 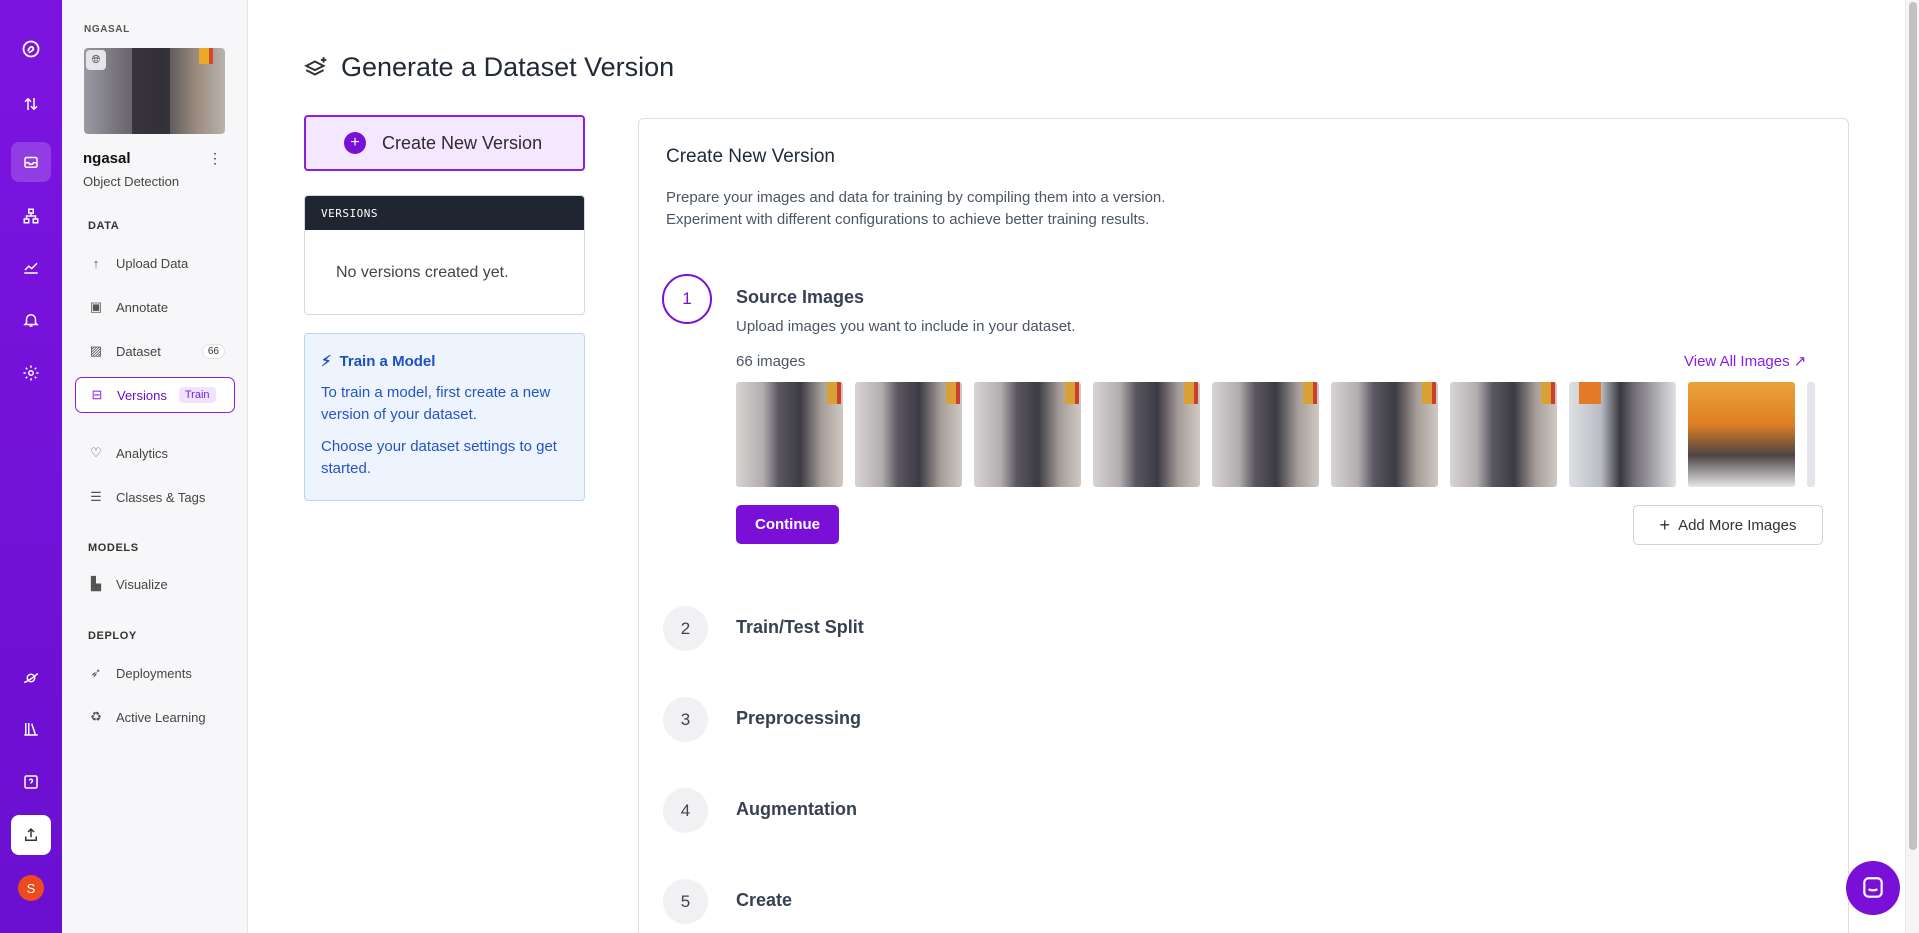 I want to click on section-deploy: DEPLOY, so click(x=112, y=636).